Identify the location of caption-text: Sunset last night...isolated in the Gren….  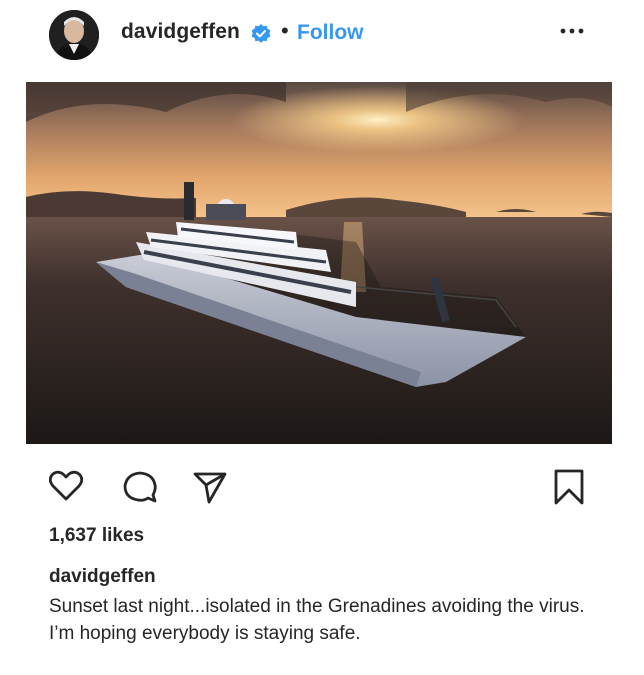
(317, 620).